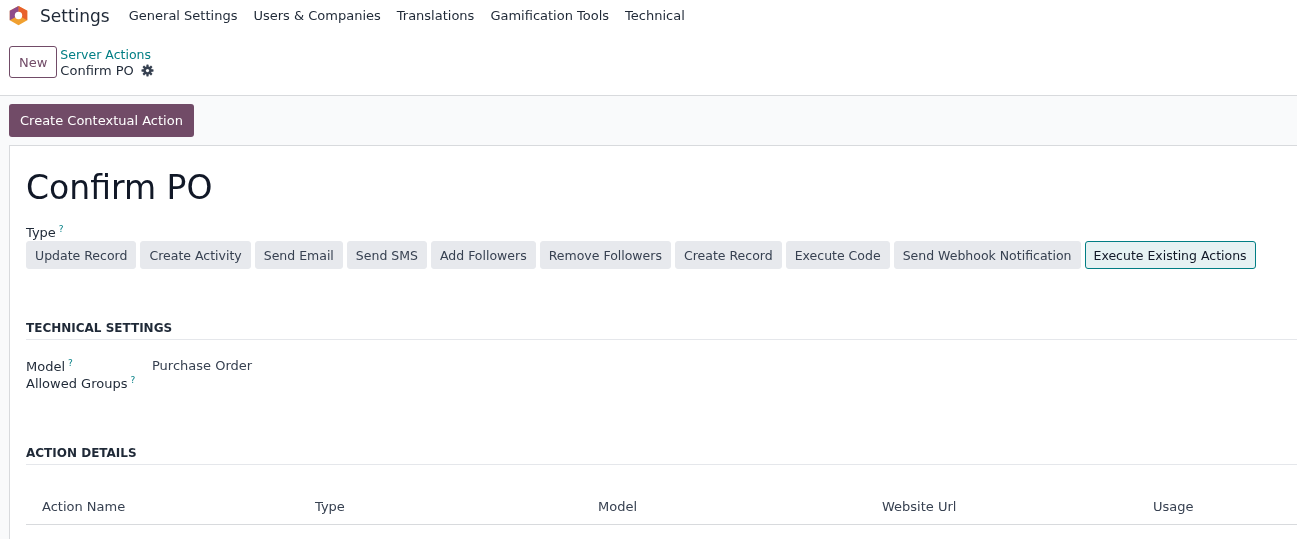 This screenshot has width=1297, height=539. What do you see at coordinates (728, 255) in the screenshot?
I see `type-option-button: Create Record` at bounding box center [728, 255].